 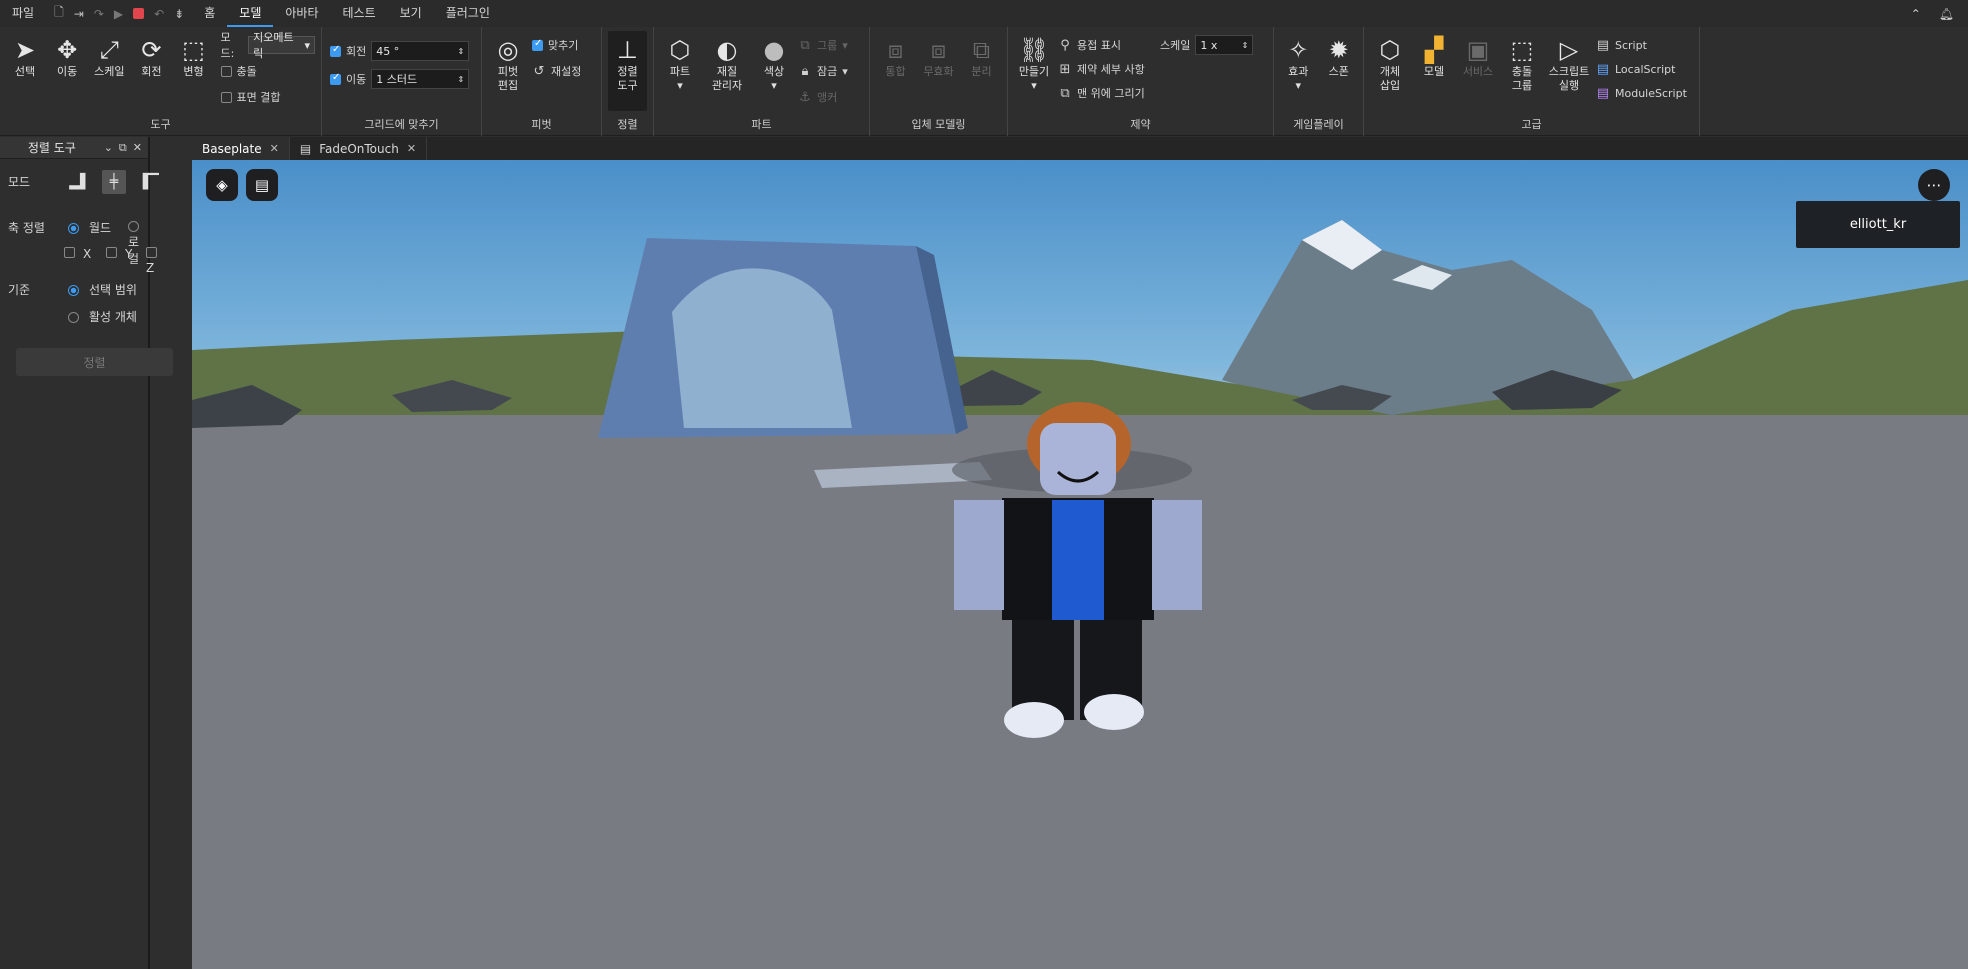 What do you see at coordinates (1603, 93) in the screenshot?
I see `module-script-icon: ▤` at bounding box center [1603, 93].